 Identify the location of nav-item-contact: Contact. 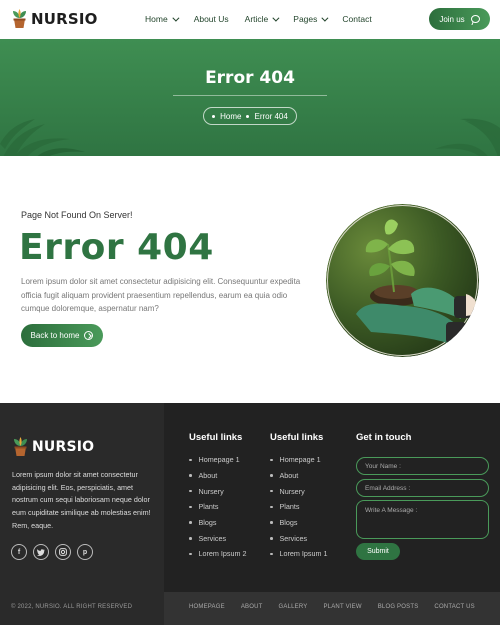
(356, 19).